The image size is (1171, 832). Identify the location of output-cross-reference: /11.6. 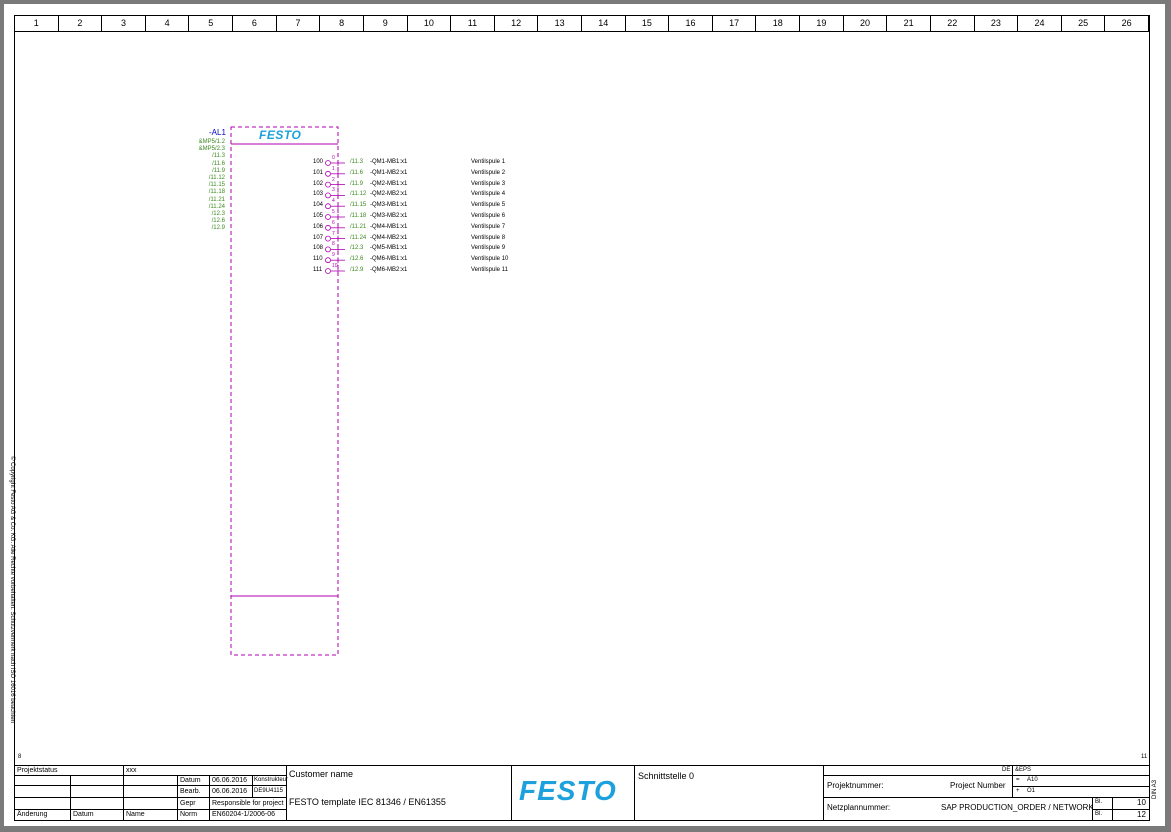
(356, 172).